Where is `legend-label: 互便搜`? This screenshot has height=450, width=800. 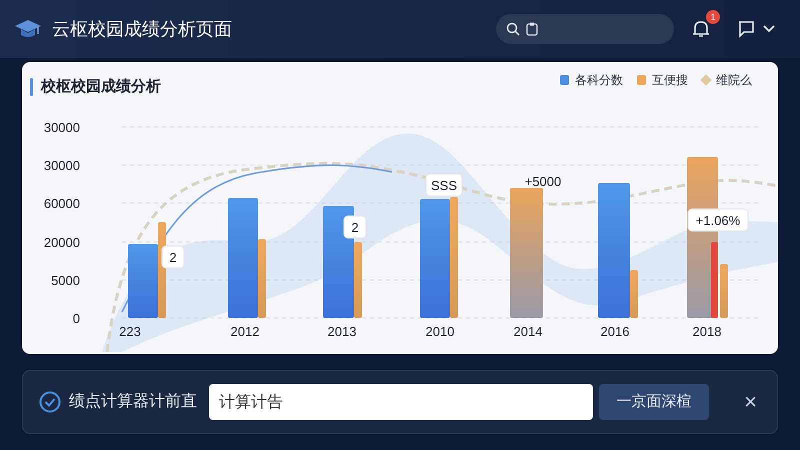 legend-label: 互便搜 is located at coordinates (670, 80).